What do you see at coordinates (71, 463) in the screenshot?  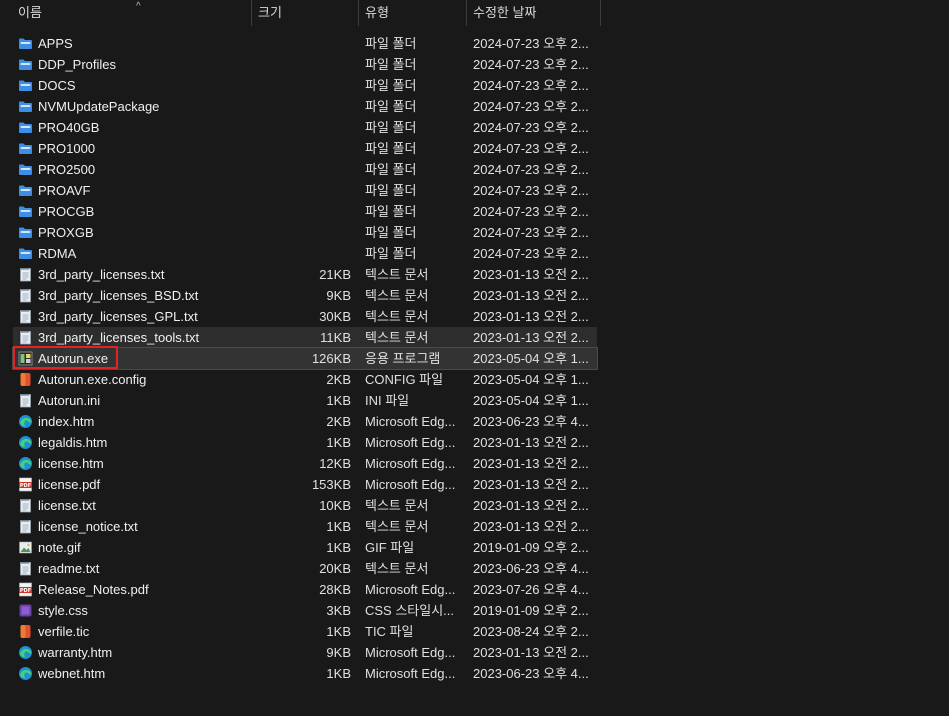 I see `file-name: license.htm` at bounding box center [71, 463].